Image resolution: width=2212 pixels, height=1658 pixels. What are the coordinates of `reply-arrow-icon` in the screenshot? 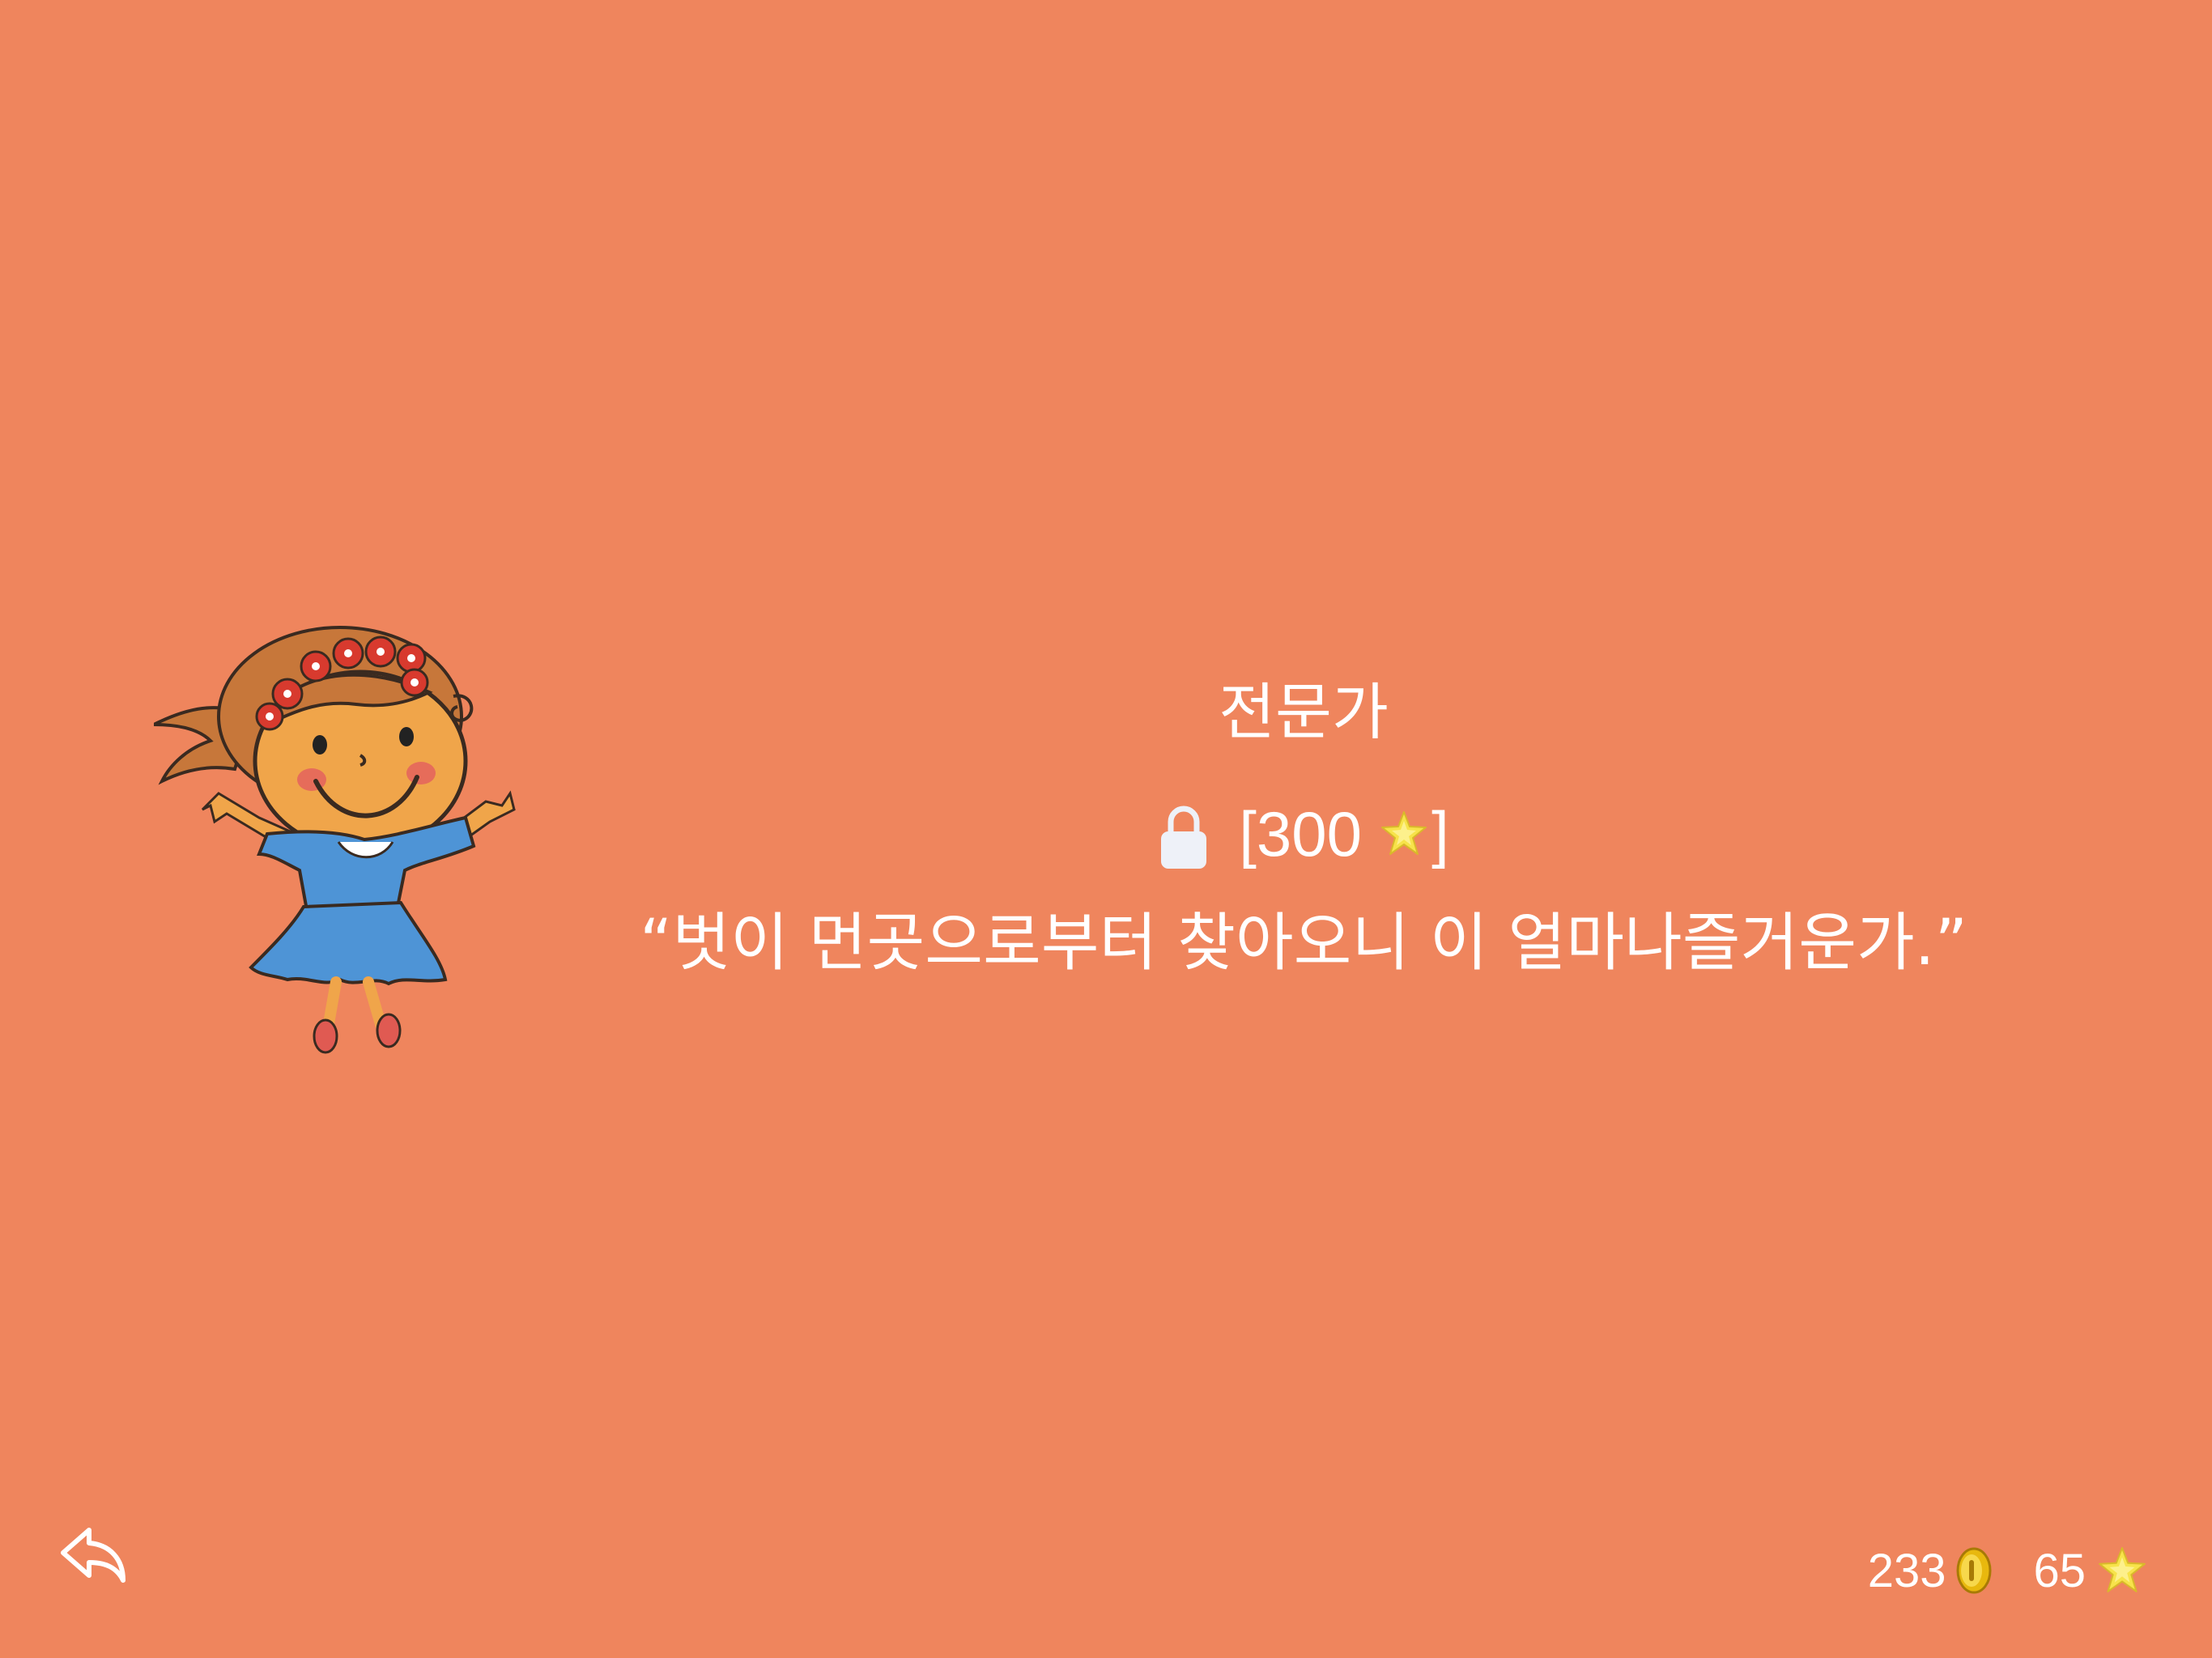 It's located at (94, 1554).